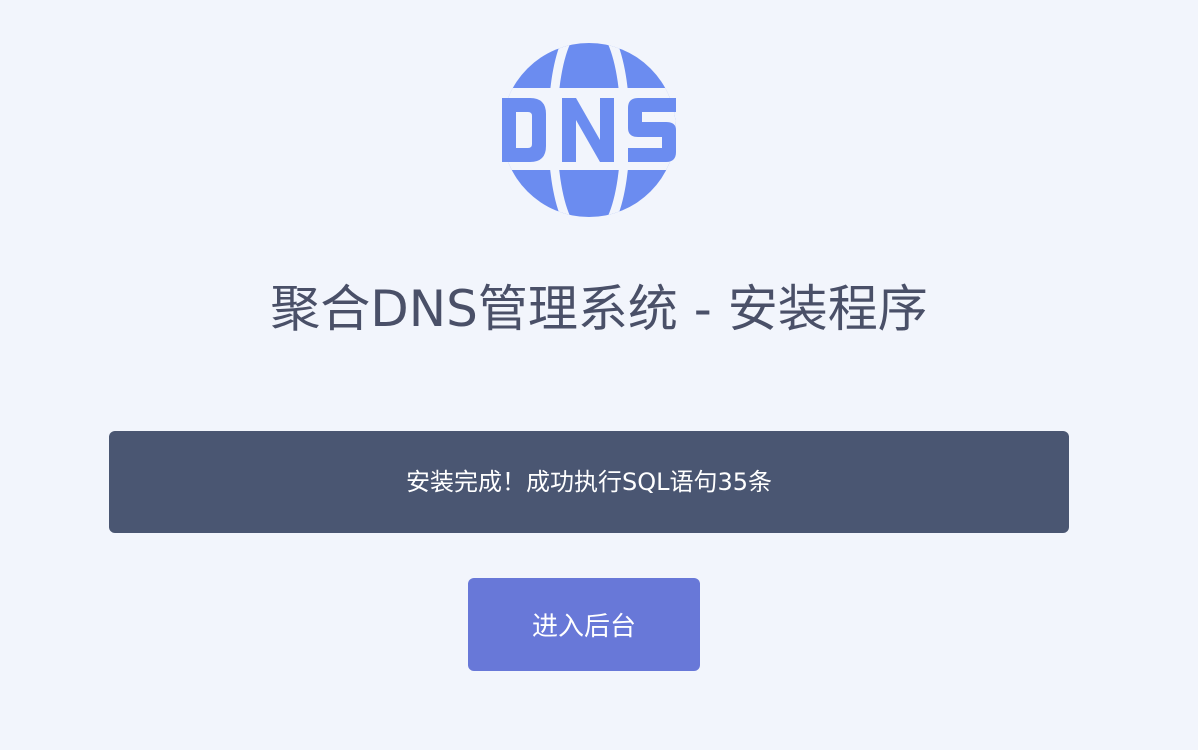  Describe the element at coordinates (584, 624) in the screenshot. I see `enter-admin-button: 进入后台` at that location.